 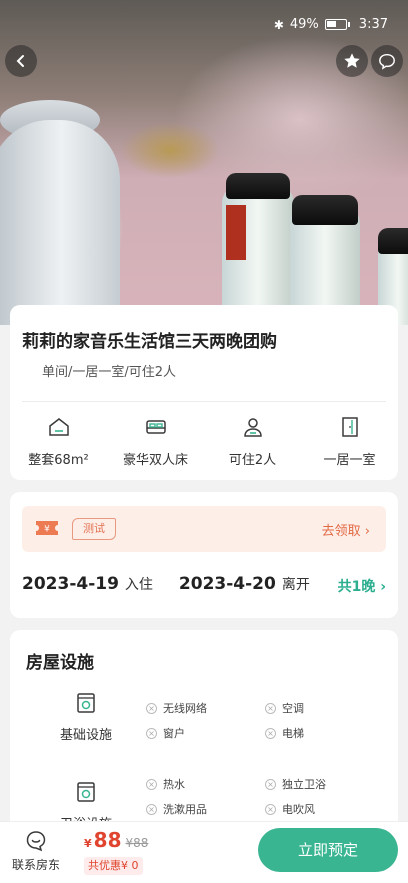 I want to click on battery-percent: 49%, so click(x=304, y=24).